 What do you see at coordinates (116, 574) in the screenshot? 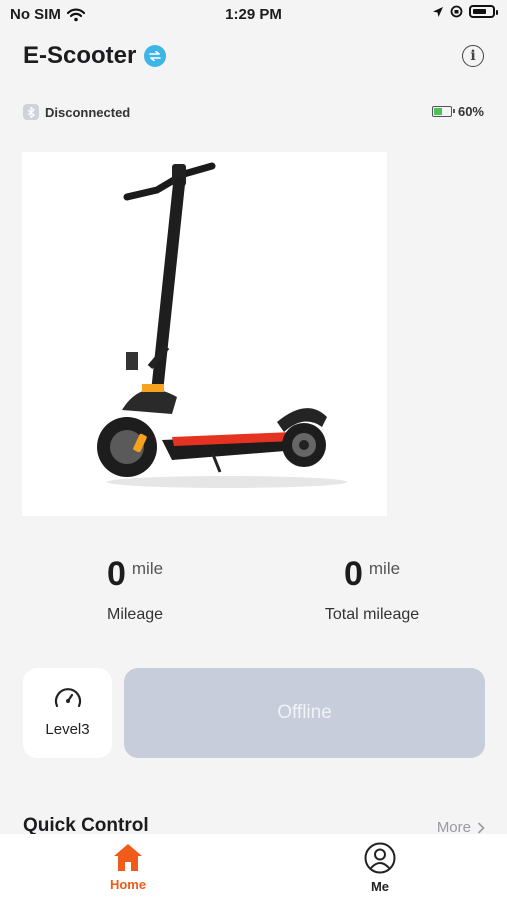
I see `mileage-value: 0` at bounding box center [116, 574].